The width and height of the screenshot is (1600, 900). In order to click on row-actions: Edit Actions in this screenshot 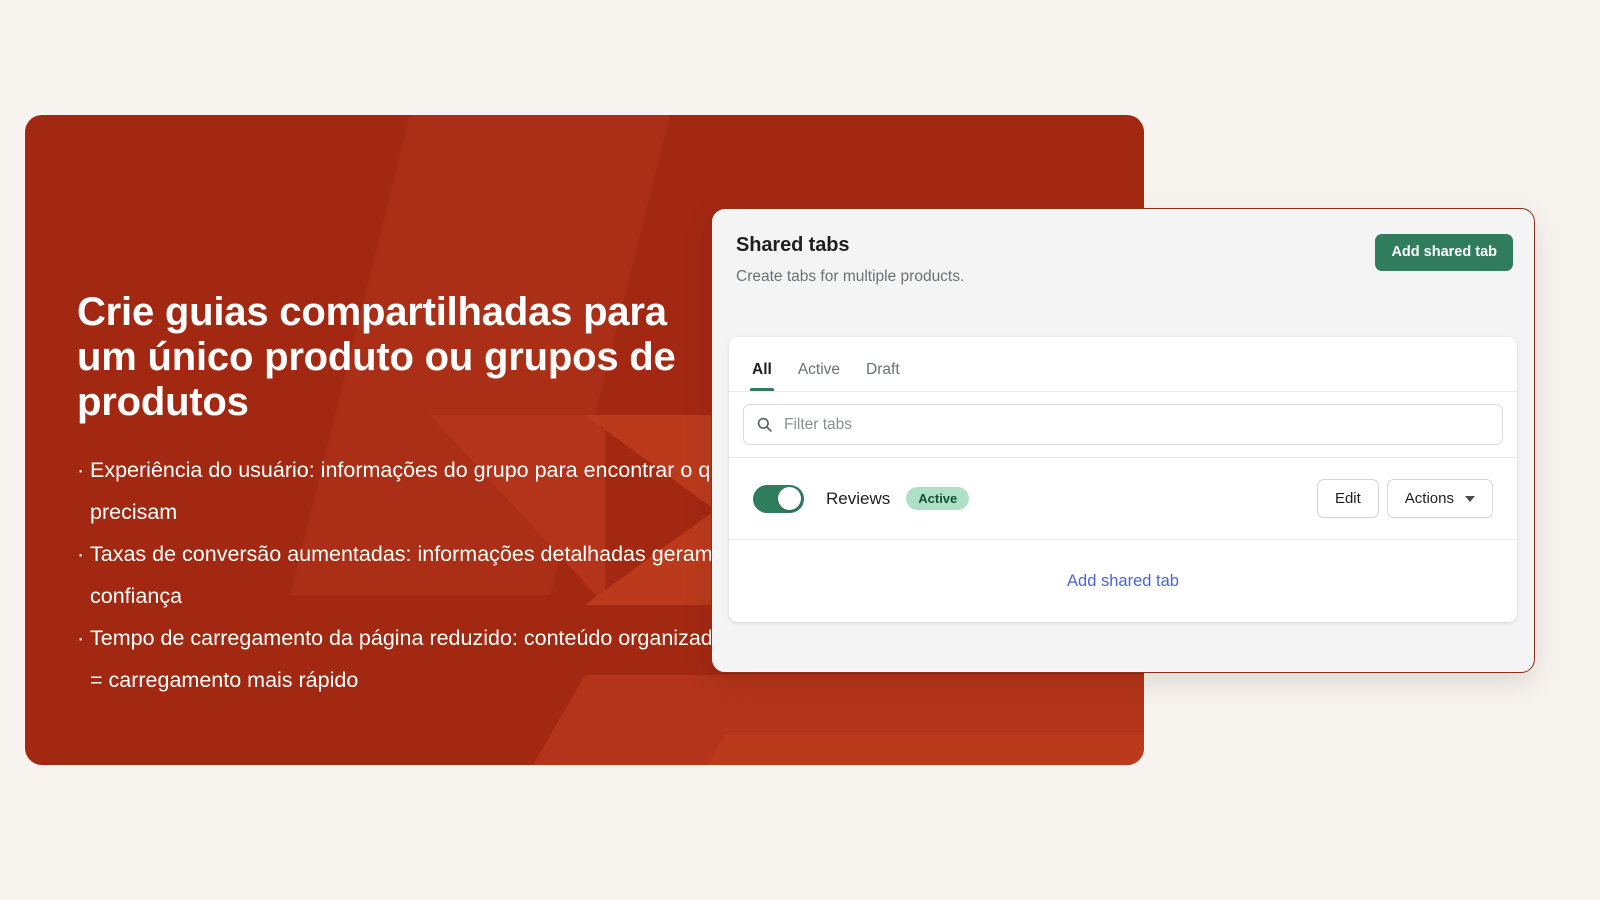, I will do `click(1404, 498)`.